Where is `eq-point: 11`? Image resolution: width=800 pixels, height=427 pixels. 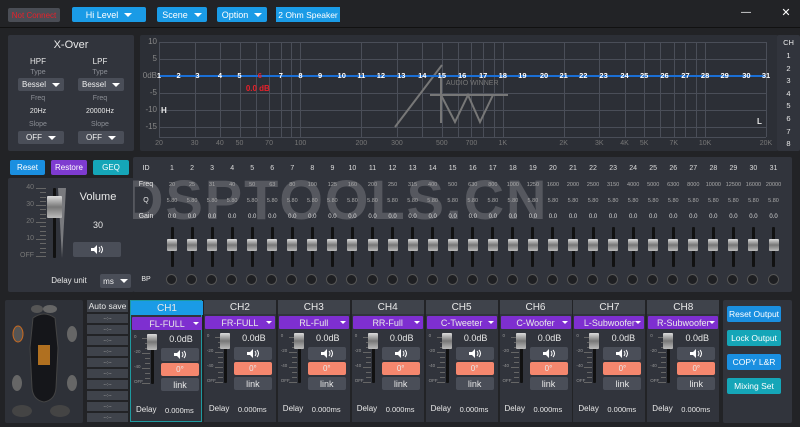 eq-point: 11 is located at coordinates (361, 75).